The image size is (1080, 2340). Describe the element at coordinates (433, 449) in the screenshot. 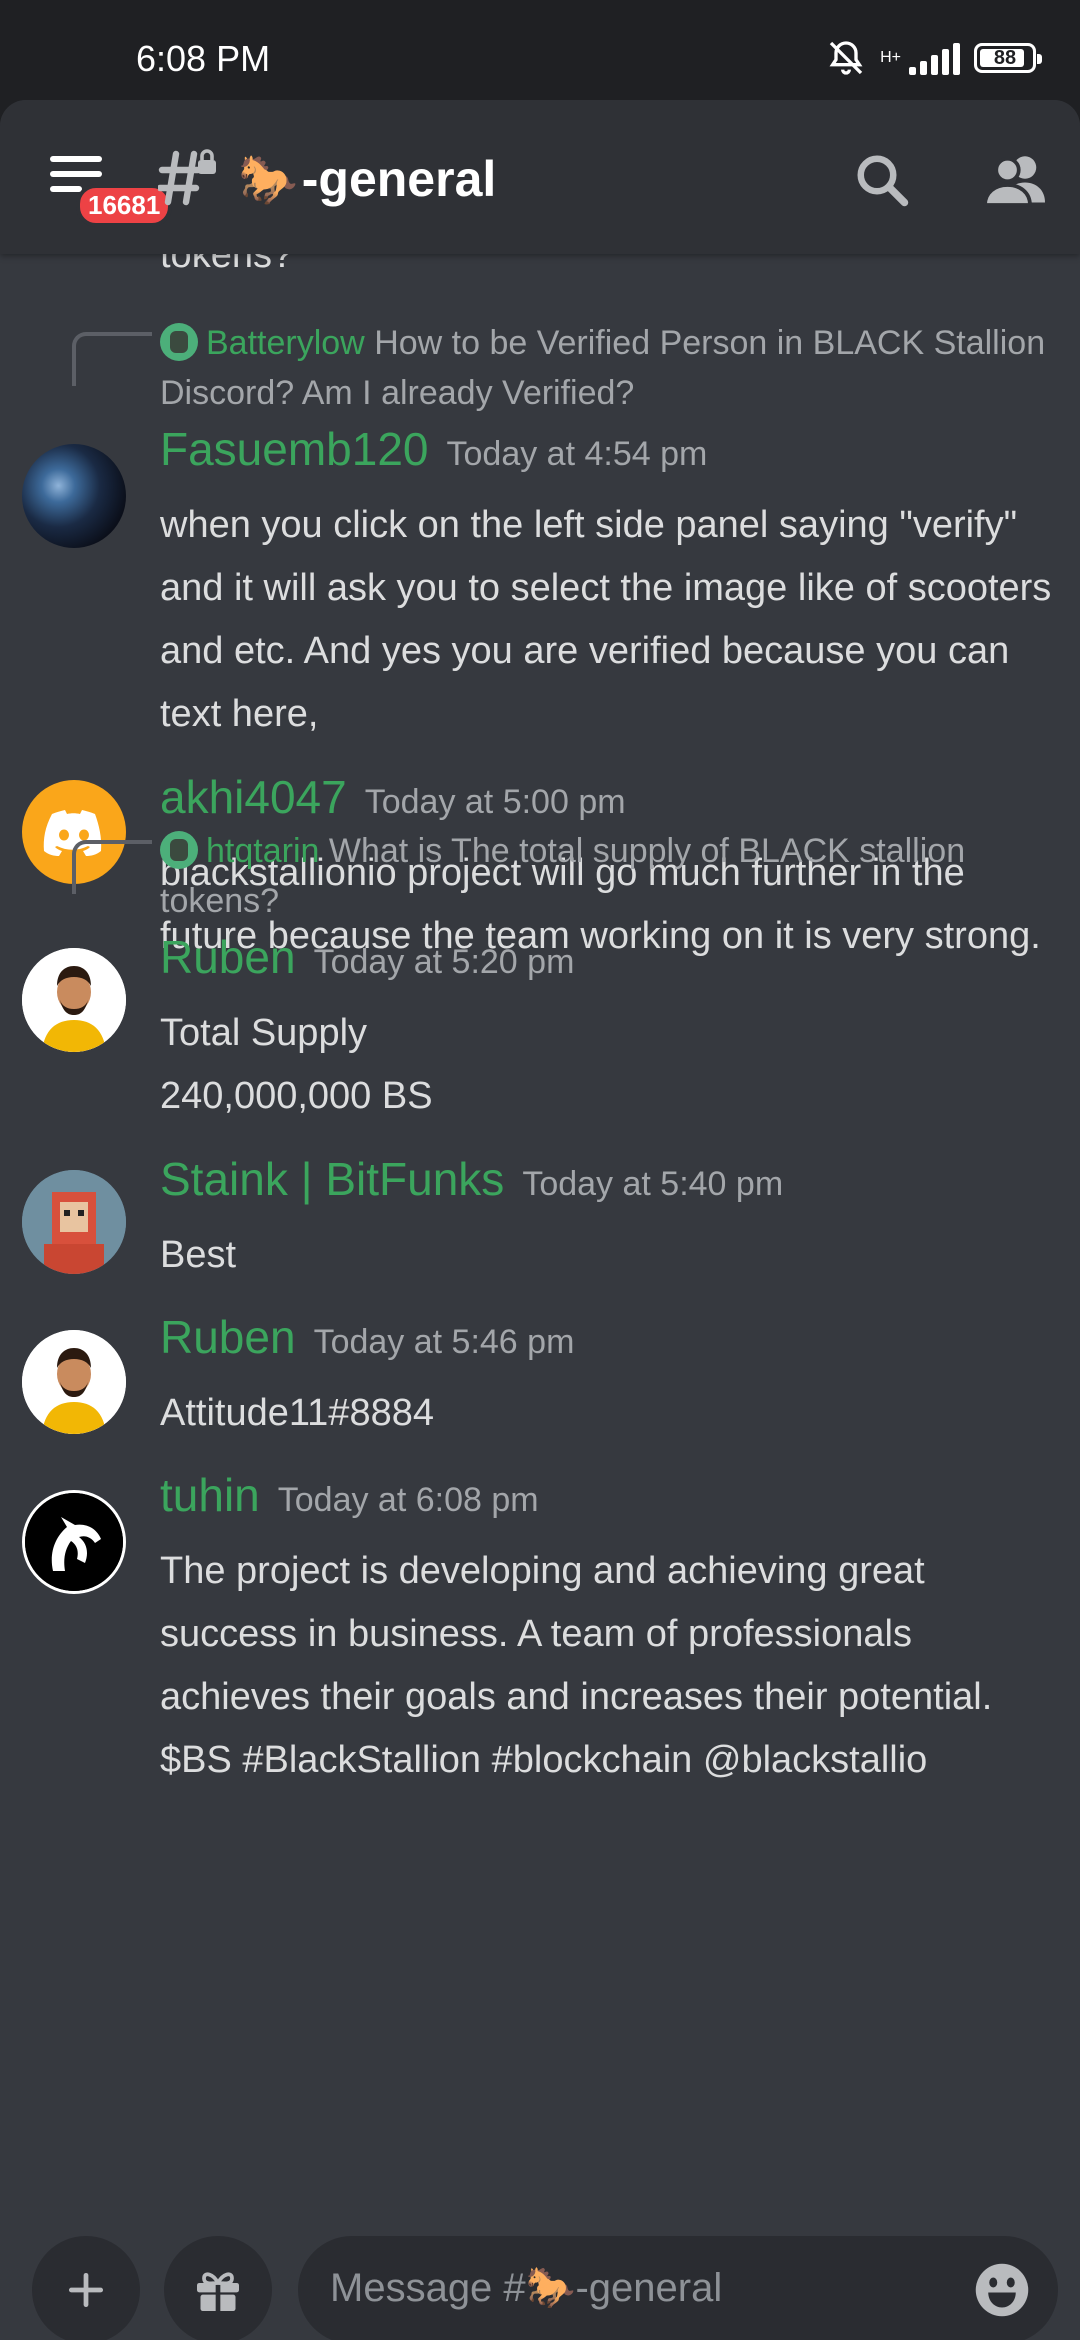

I see `message-header: Fasuemb120 Today at 4:54 pm` at that location.